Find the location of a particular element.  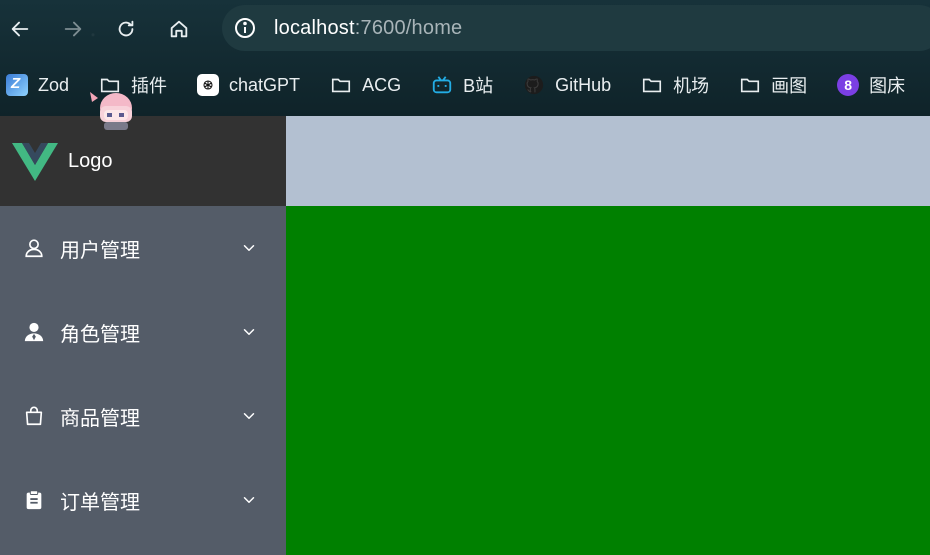

bookmarks-bar: Zod 插件 chatGPT ACG B站 is located at coordinates (465, 85).